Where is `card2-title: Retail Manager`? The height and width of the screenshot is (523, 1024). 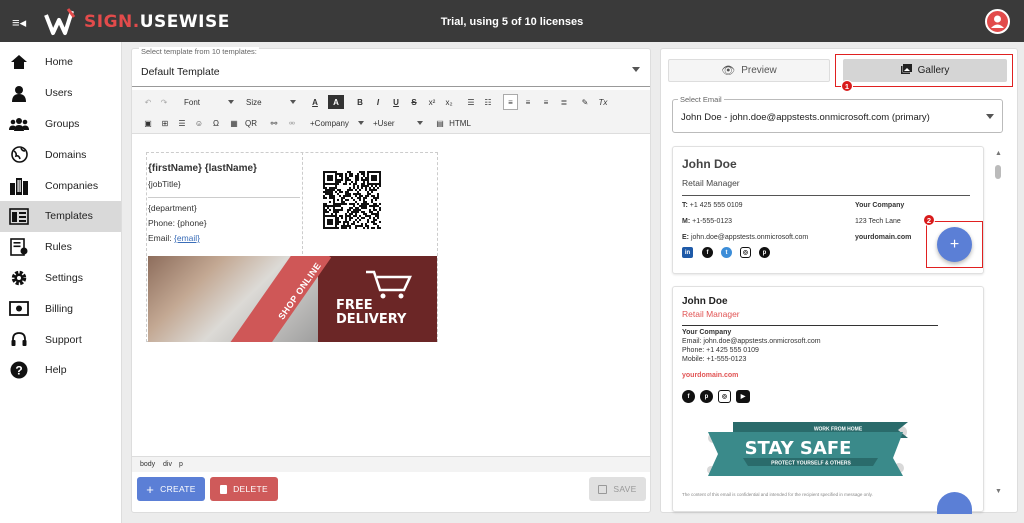
card2-title: Retail Manager is located at coordinates (711, 314).